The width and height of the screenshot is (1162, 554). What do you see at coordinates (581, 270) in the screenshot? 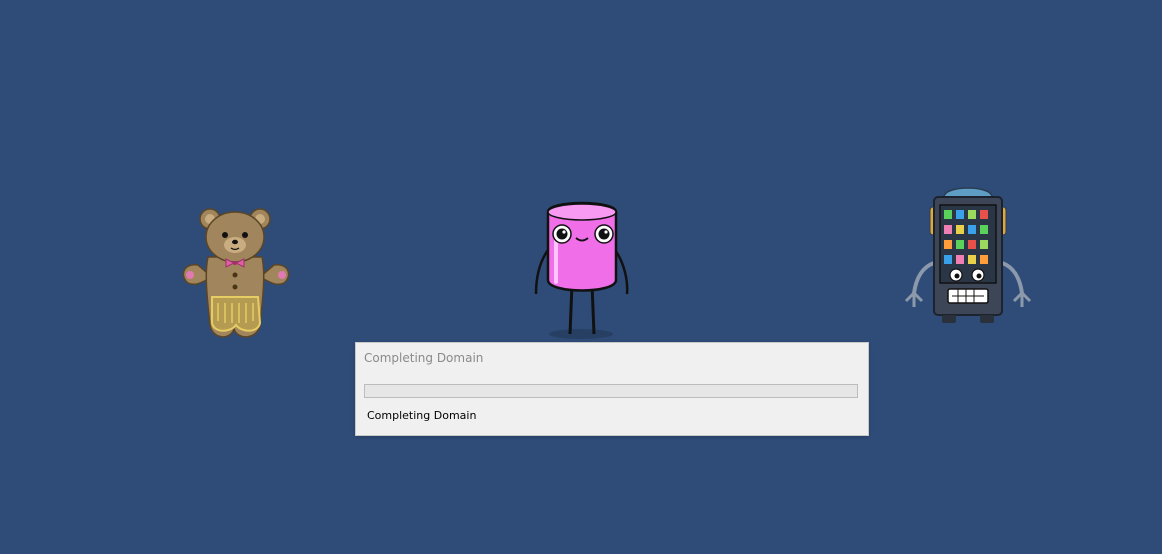
I see `marshmallow-icon` at bounding box center [581, 270].